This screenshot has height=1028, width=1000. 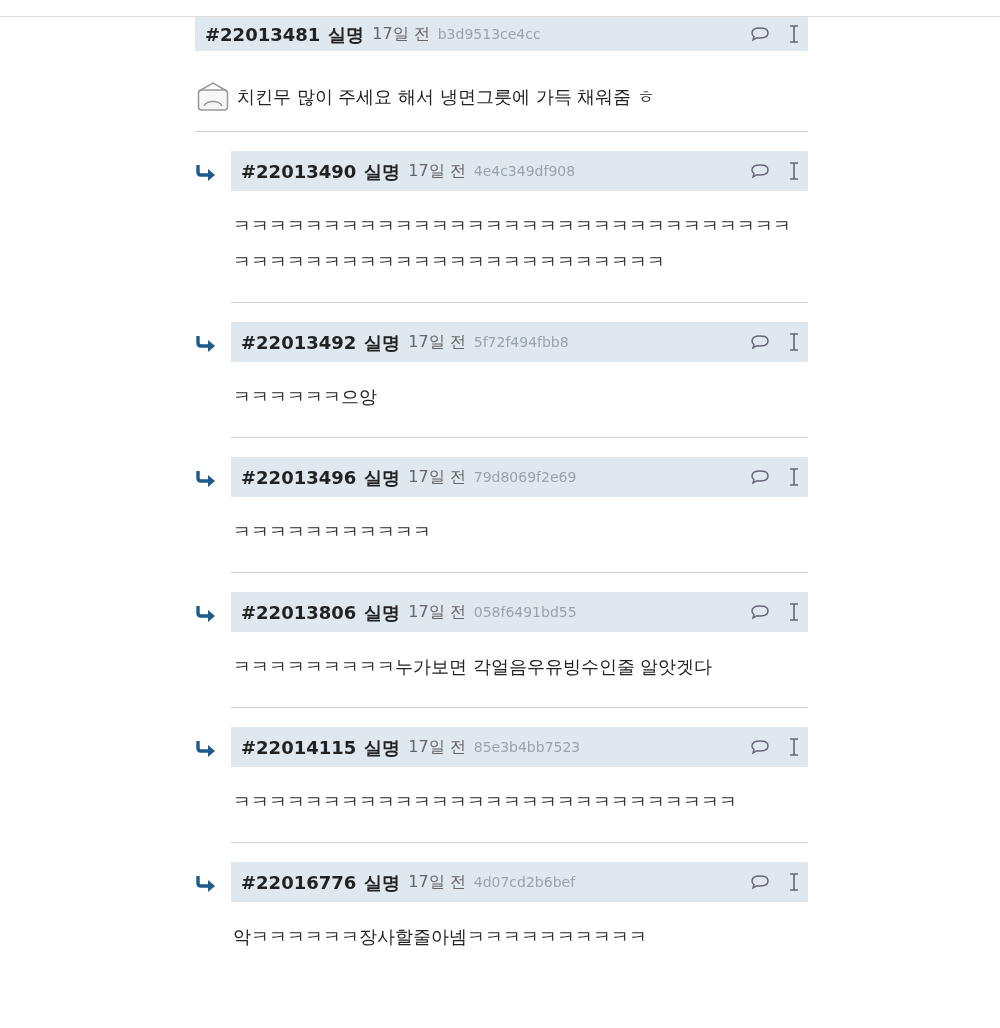 What do you see at coordinates (524, 882) in the screenshot?
I see `user-hash: 4d07cd2b6bef` at bounding box center [524, 882].